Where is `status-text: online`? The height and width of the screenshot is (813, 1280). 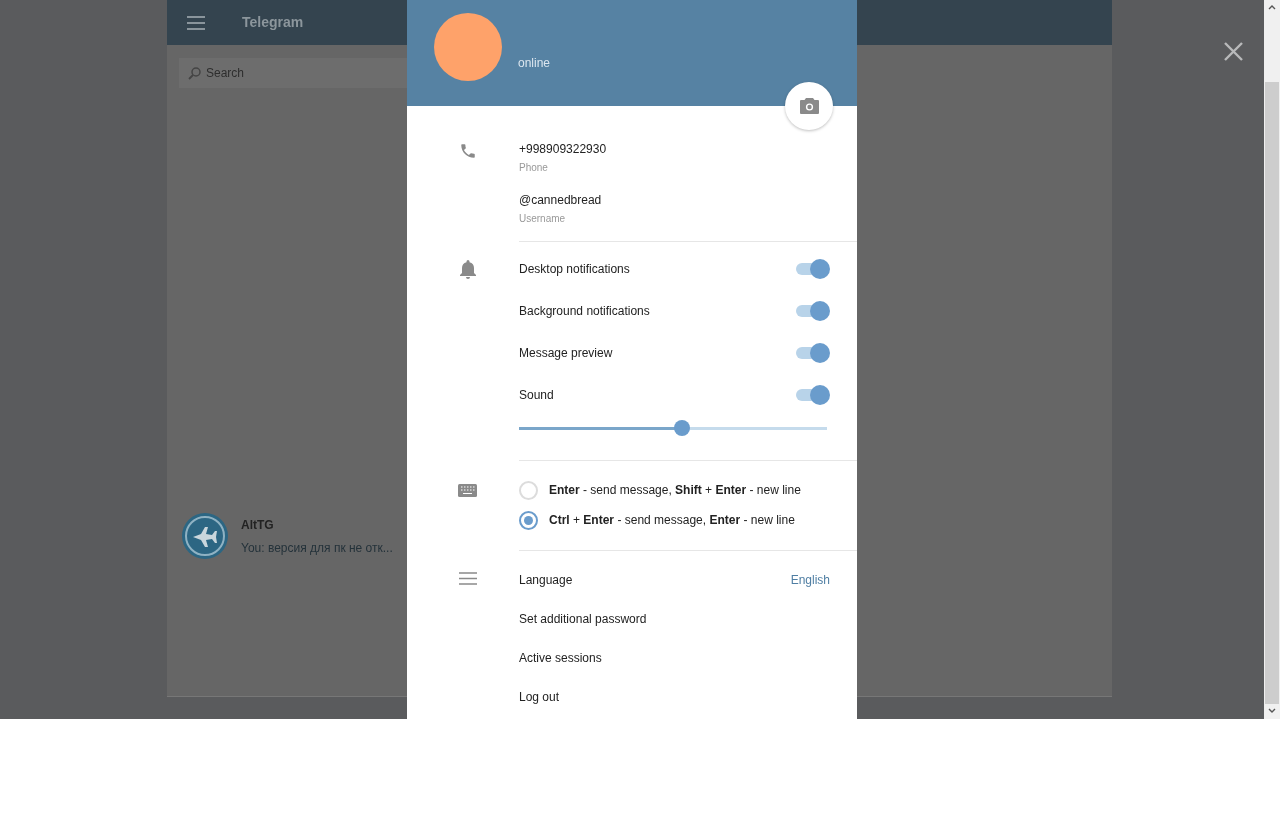 status-text: online is located at coordinates (534, 63).